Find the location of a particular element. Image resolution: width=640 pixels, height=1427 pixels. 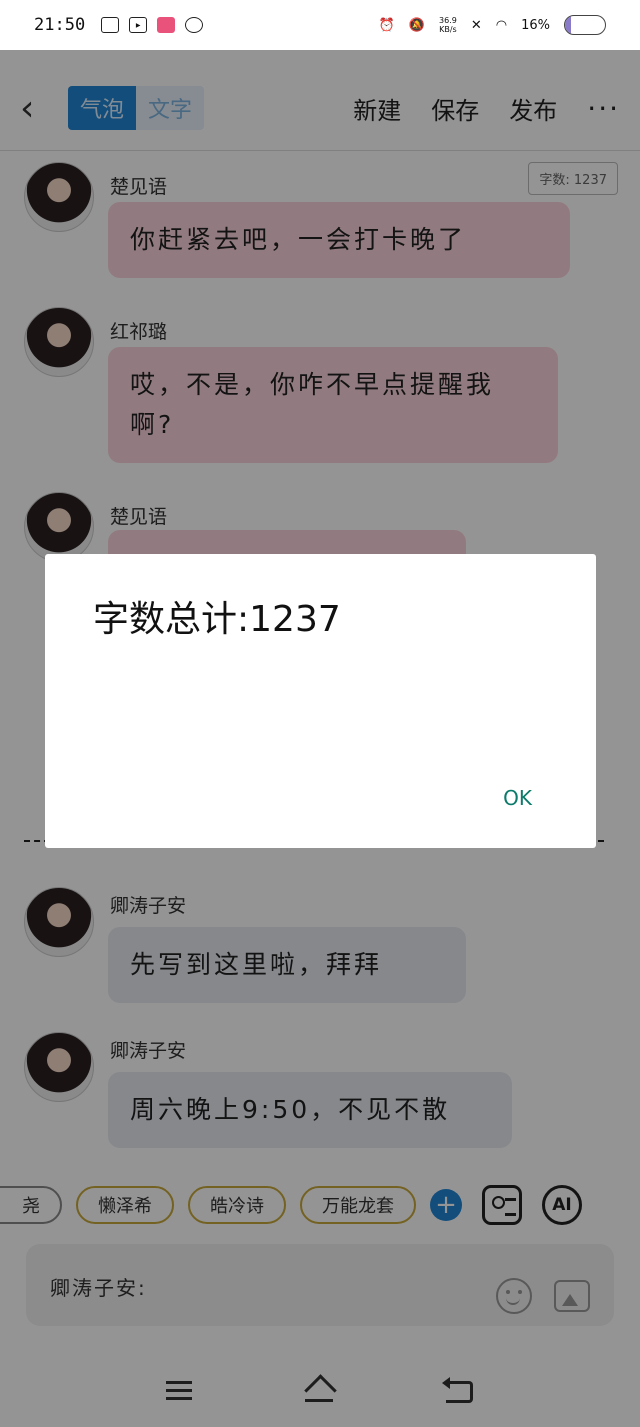

audio-icon is located at coordinates (194, 25).